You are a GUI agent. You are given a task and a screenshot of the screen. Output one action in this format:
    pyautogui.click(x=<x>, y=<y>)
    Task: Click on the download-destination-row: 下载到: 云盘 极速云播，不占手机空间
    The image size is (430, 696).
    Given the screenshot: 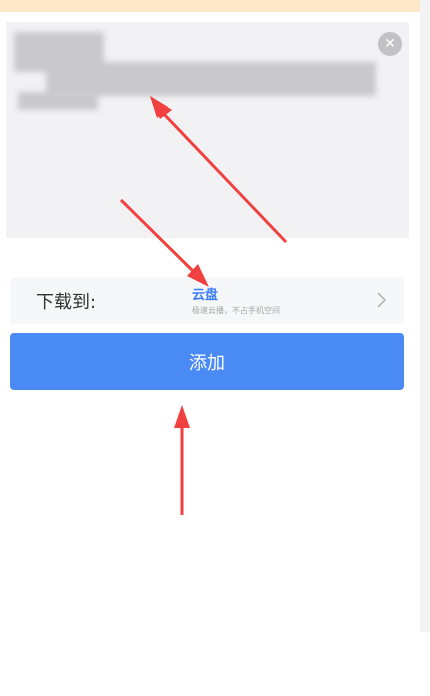 What is the action you would take?
    pyautogui.click(x=207, y=301)
    